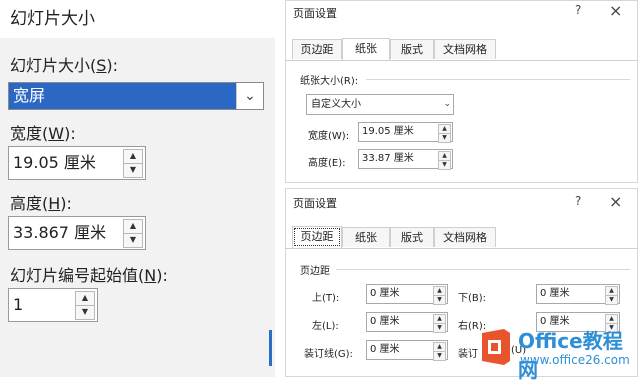  I want to click on height-value: 33.867 厘米, so click(59, 233).